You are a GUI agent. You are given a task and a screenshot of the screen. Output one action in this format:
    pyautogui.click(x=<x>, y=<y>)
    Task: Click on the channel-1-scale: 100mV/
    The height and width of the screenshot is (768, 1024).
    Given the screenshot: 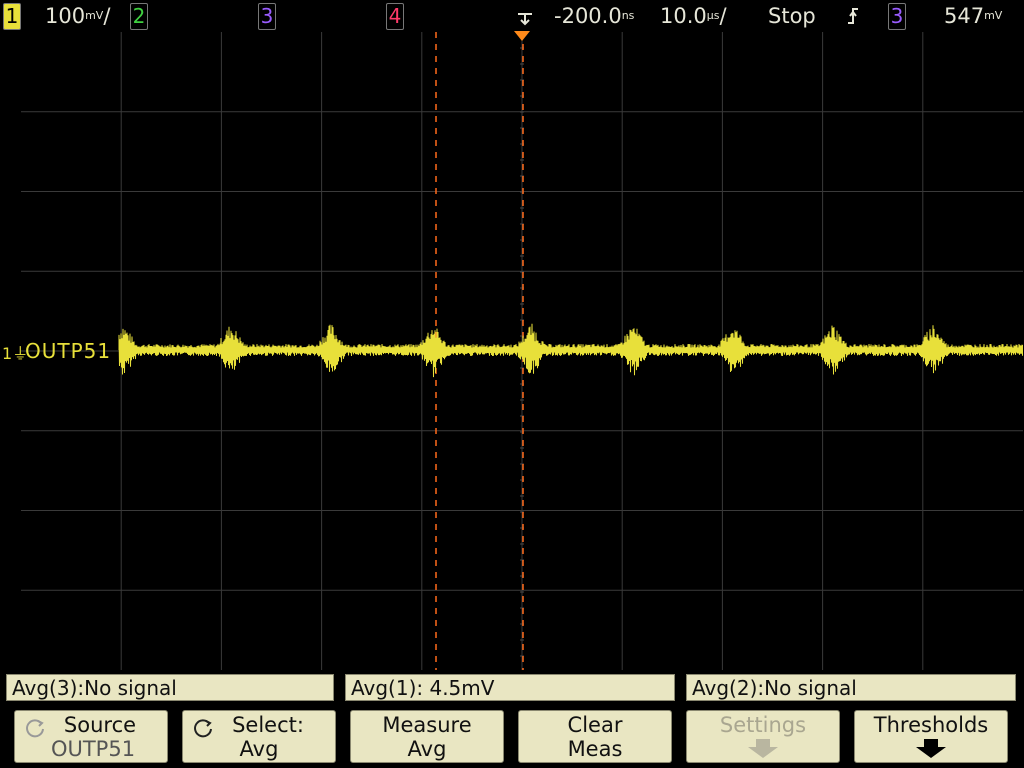 What is the action you would take?
    pyautogui.click(x=78, y=16)
    